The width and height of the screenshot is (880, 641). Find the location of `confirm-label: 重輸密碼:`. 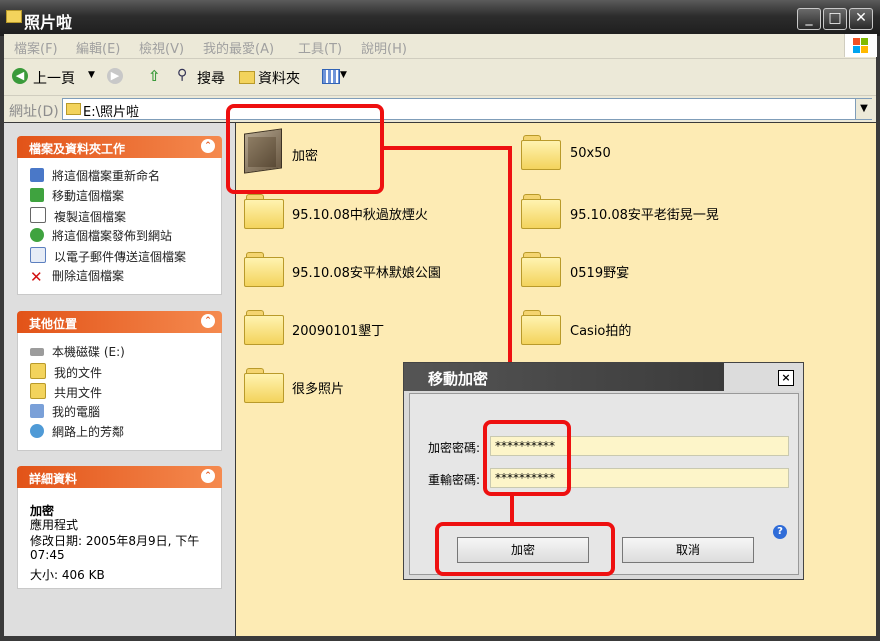

confirm-label: 重輸密碼: is located at coordinates (454, 480).